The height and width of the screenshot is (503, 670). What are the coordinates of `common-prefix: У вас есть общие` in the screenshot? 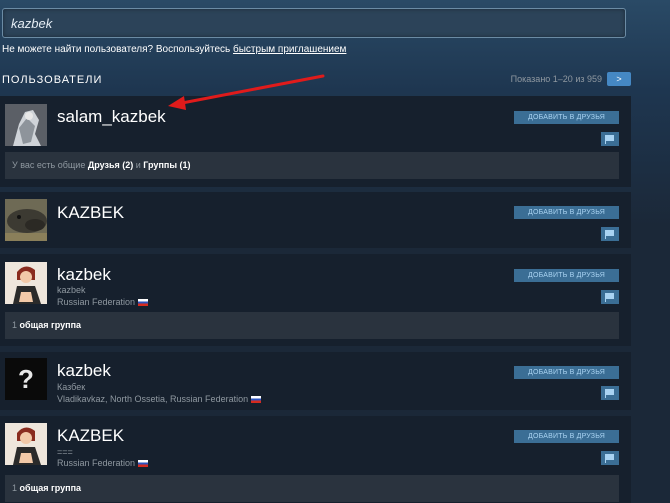 It's located at (50, 165).